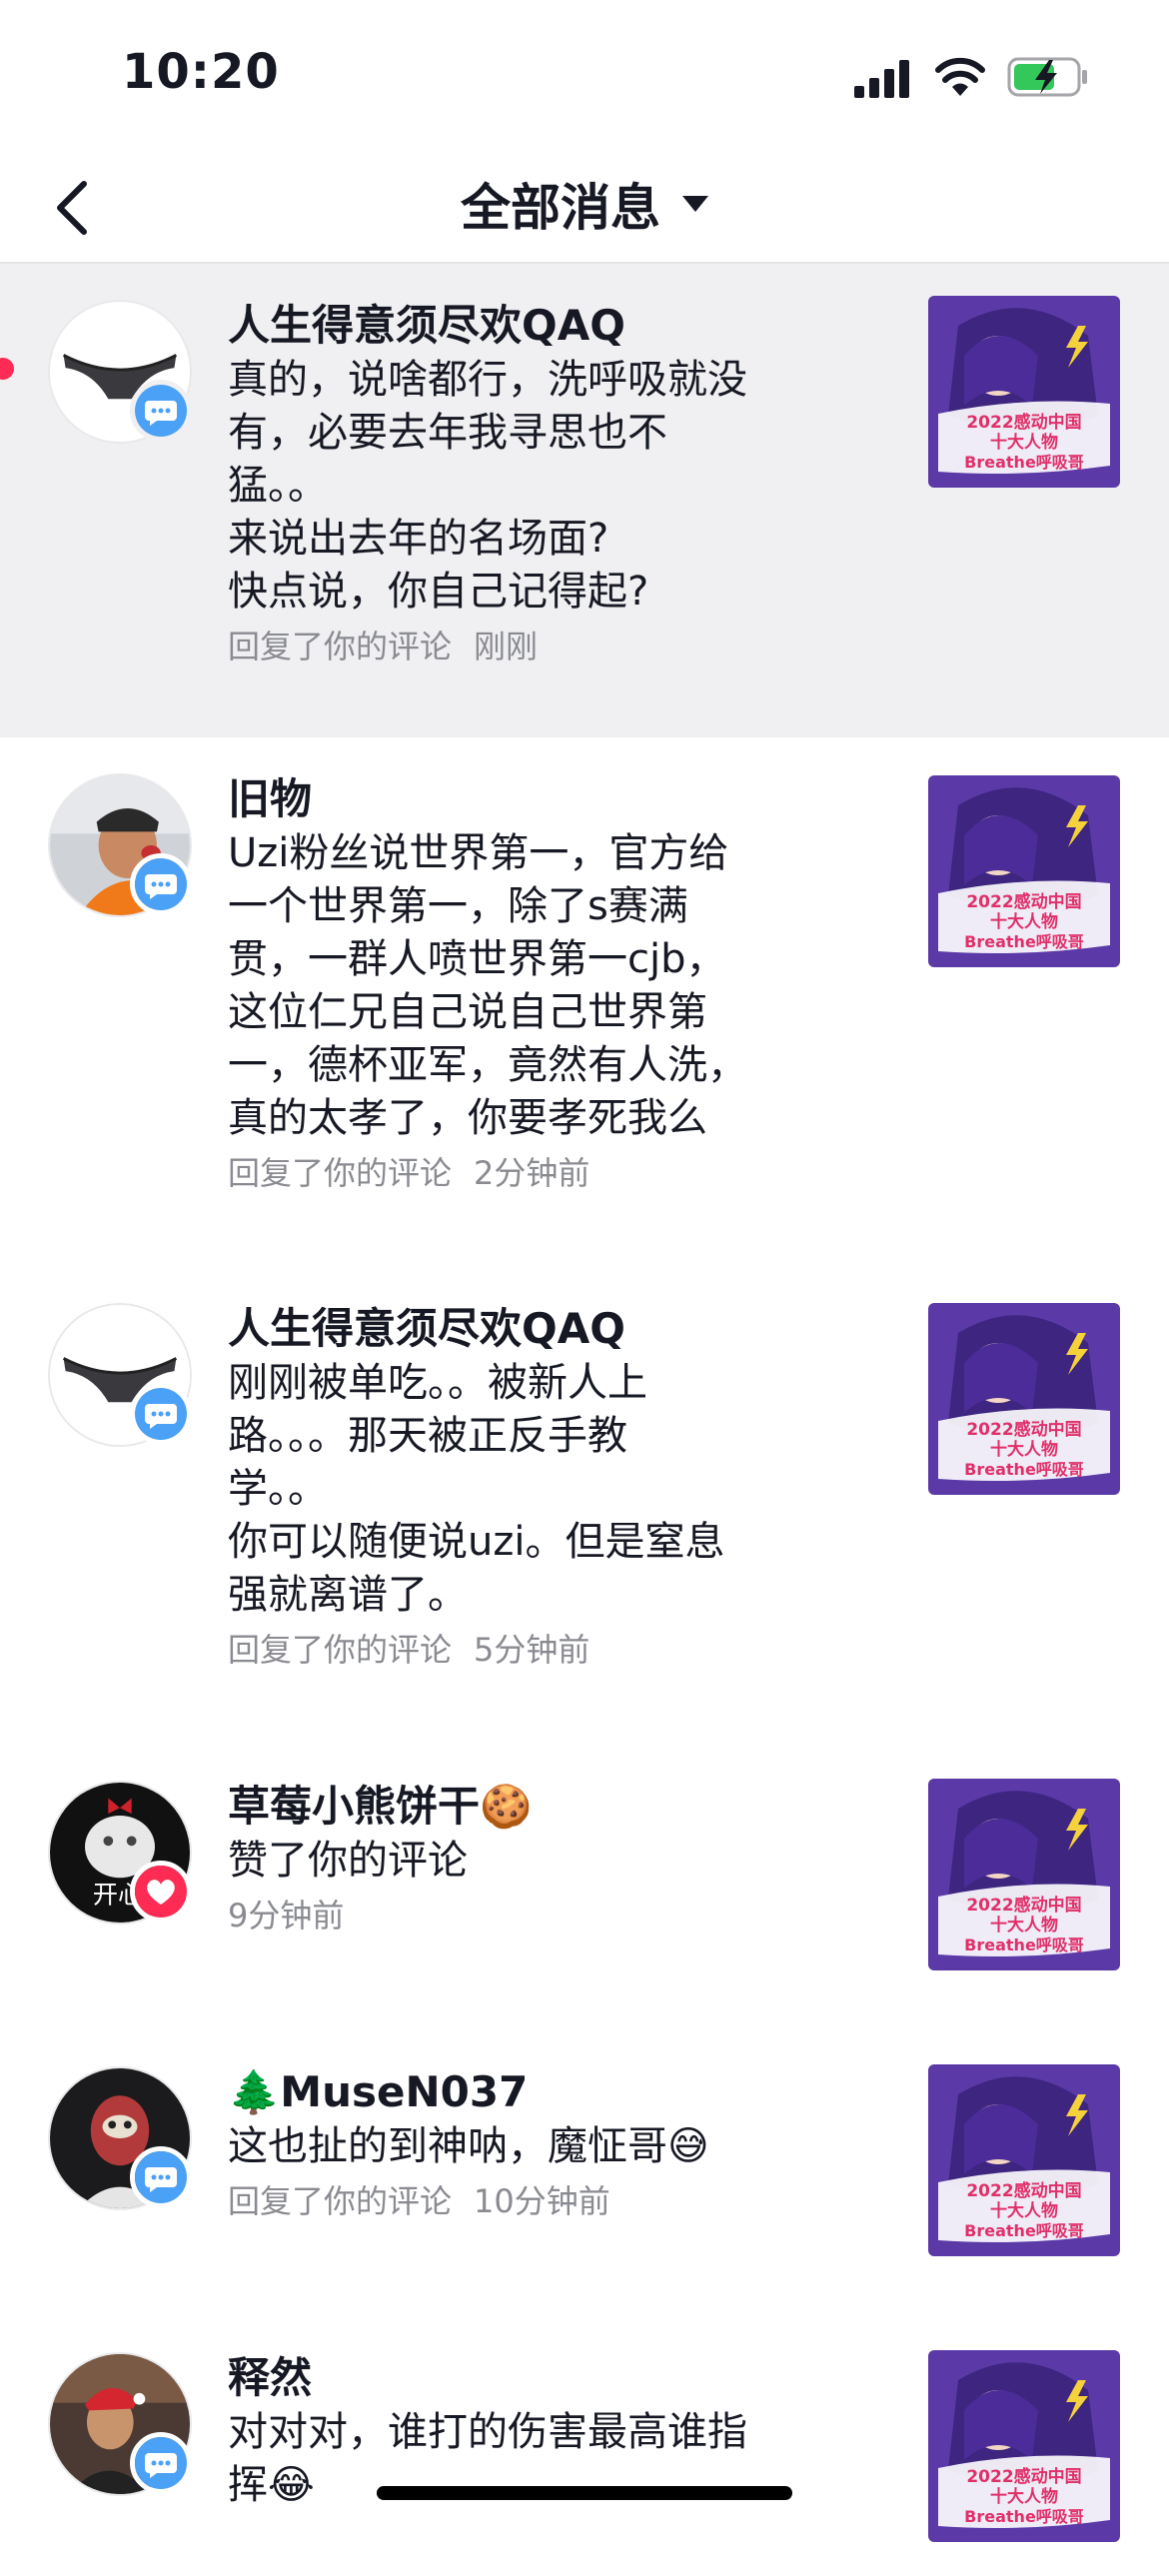 The width and height of the screenshot is (1169, 2576). Describe the element at coordinates (1047, 77) in the screenshot. I see `battery-charging-icon` at that location.